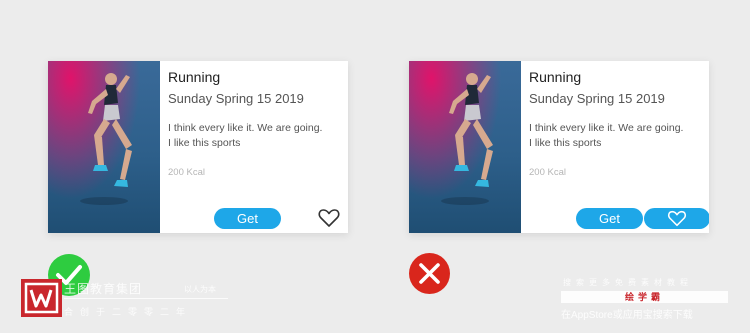 The image size is (750, 333). I want to click on heart-button, so click(676, 218).